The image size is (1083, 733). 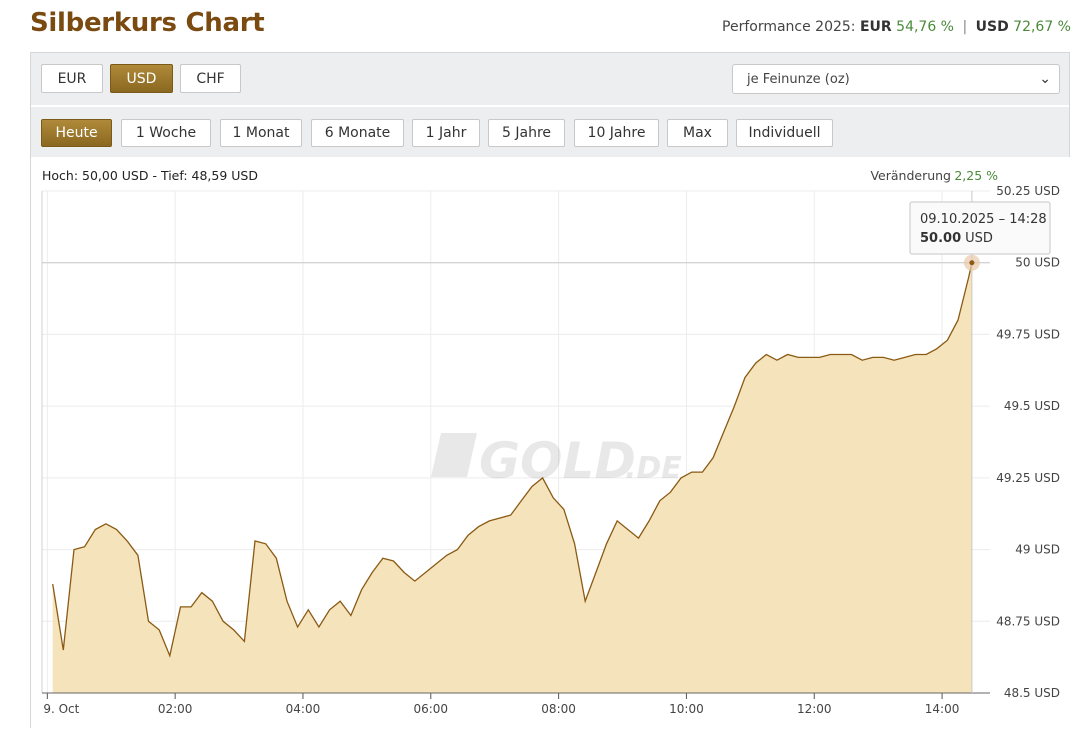 I want to click on x-tick-label: 04:00, so click(x=303, y=709).